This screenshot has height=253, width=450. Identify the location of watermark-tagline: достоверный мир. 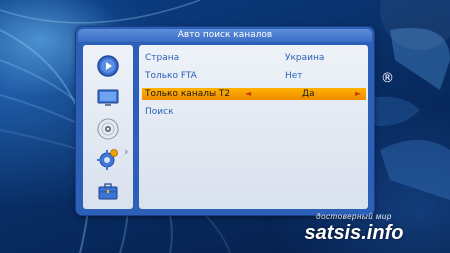
(354, 216).